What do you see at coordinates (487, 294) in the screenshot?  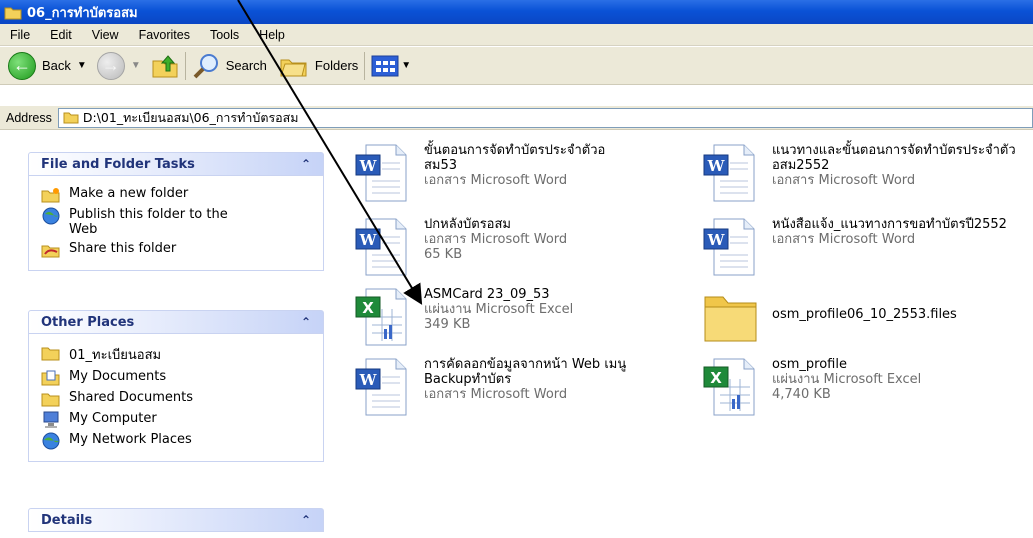 I see `file-name: ASMCard 23_09_53` at bounding box center [487, 294].